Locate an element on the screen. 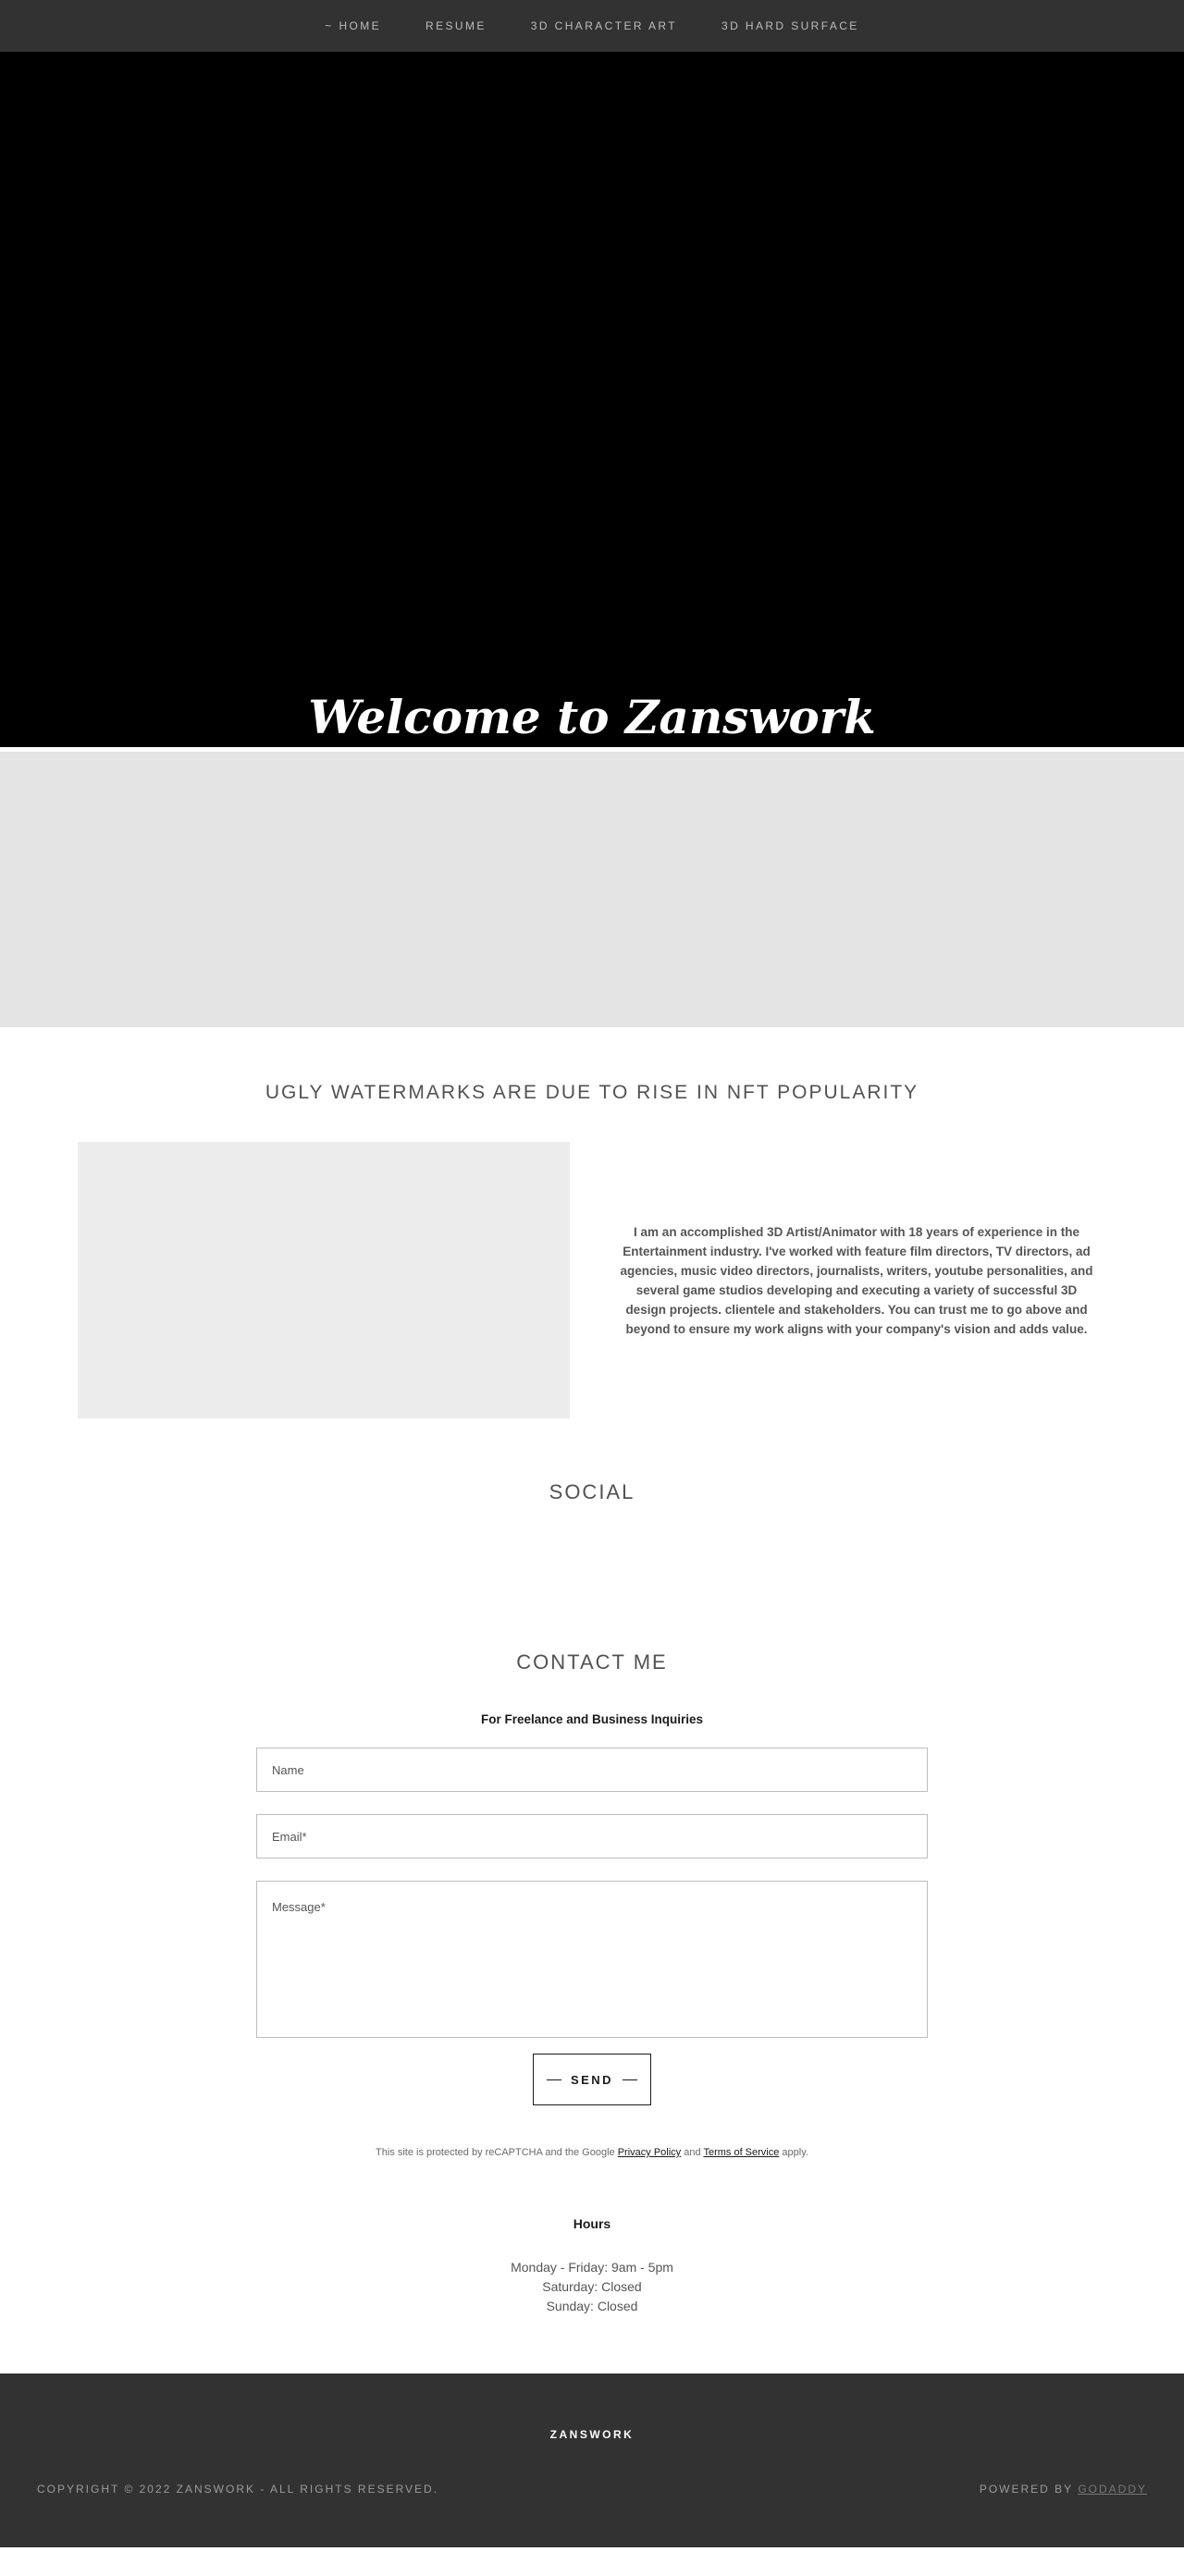  recaptcha-suffix: apply. is located at coordinates (794, 2152).